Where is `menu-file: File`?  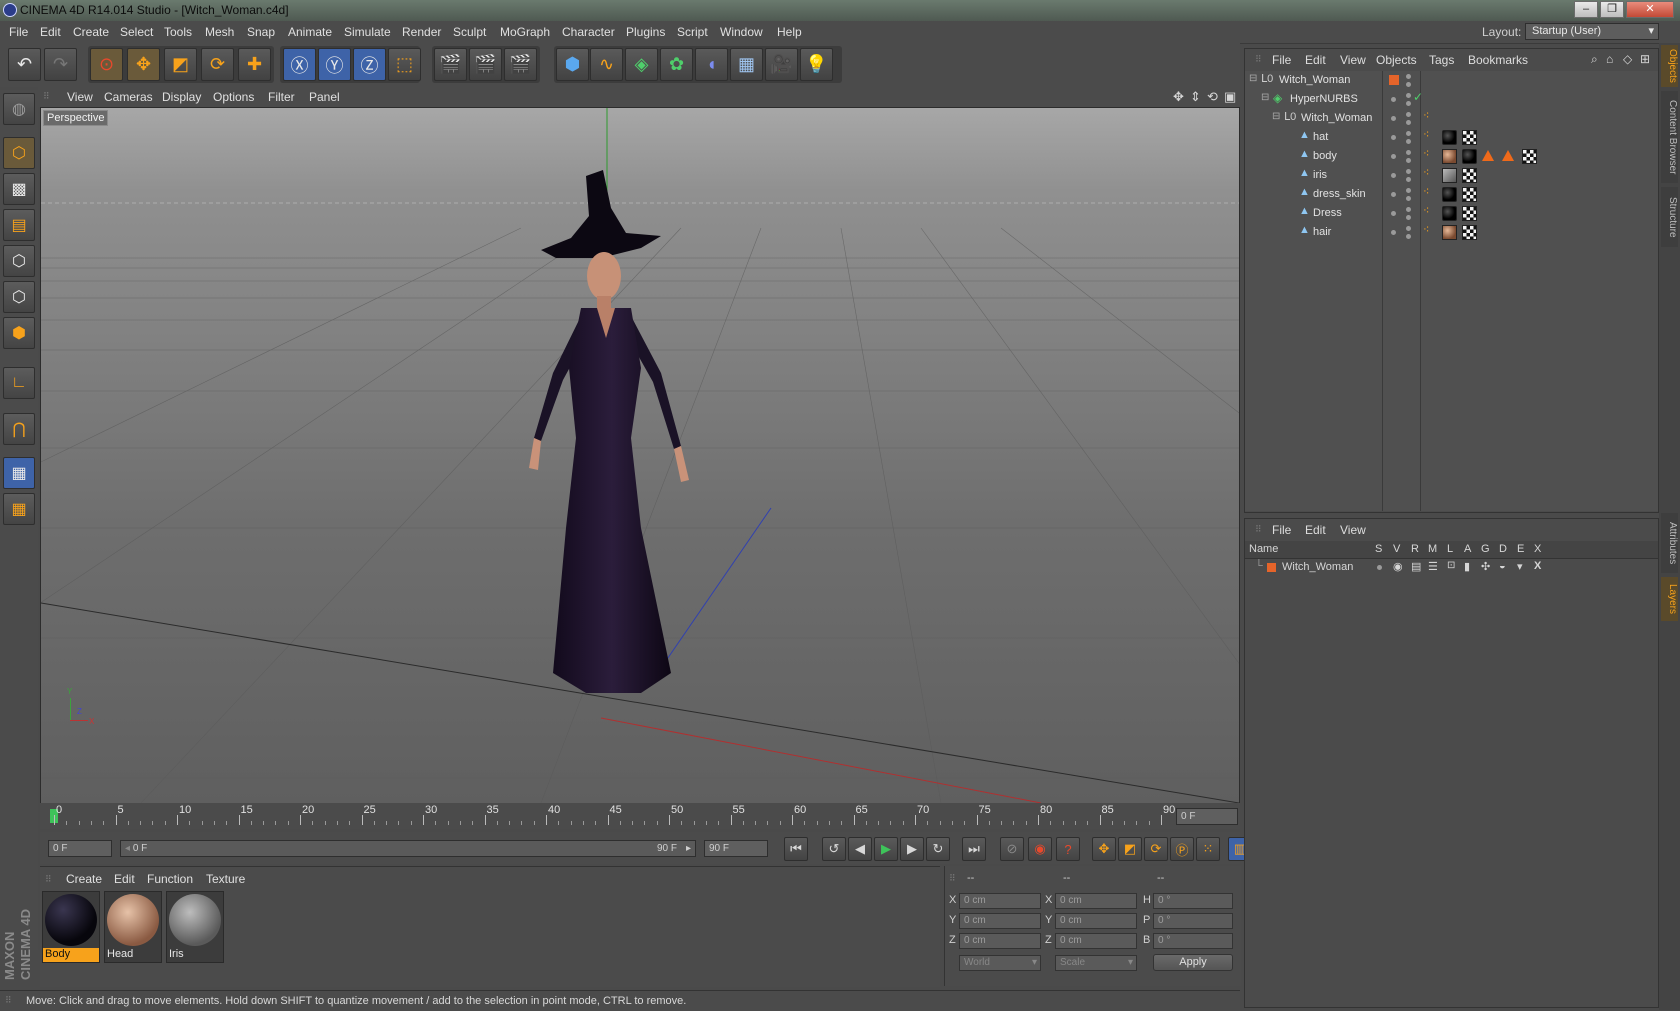 menu-file: File is located at coordinates (18, 32).